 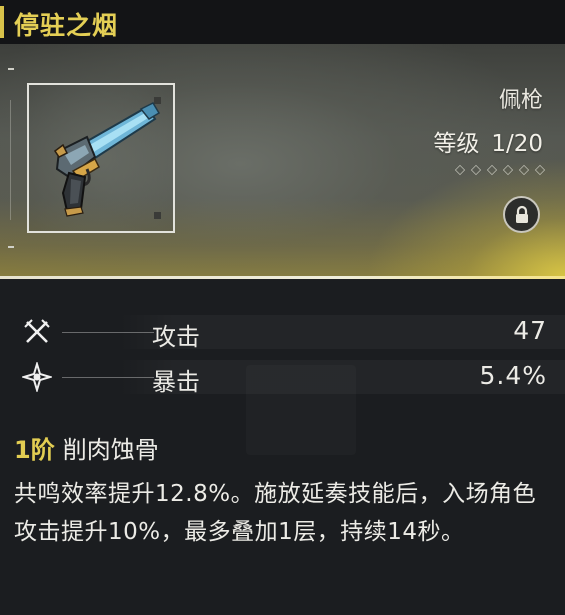 I want to click on weapon-title: 停驻之烟, so click(x=66, y=25).